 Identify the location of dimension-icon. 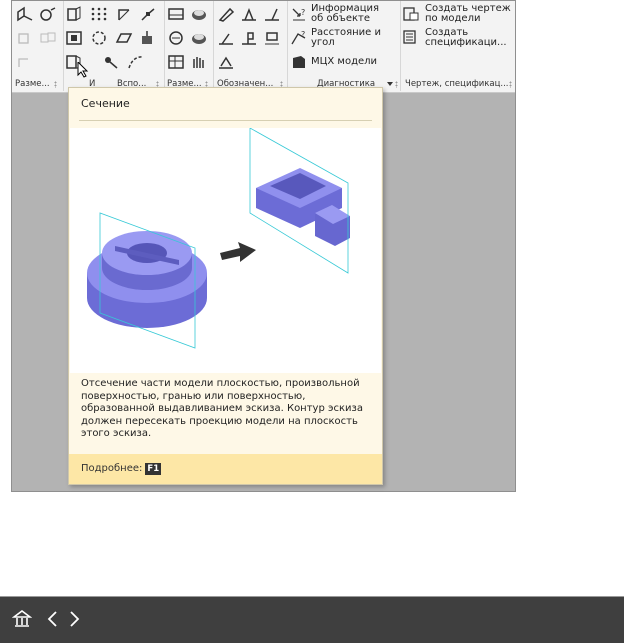
(176, 14).